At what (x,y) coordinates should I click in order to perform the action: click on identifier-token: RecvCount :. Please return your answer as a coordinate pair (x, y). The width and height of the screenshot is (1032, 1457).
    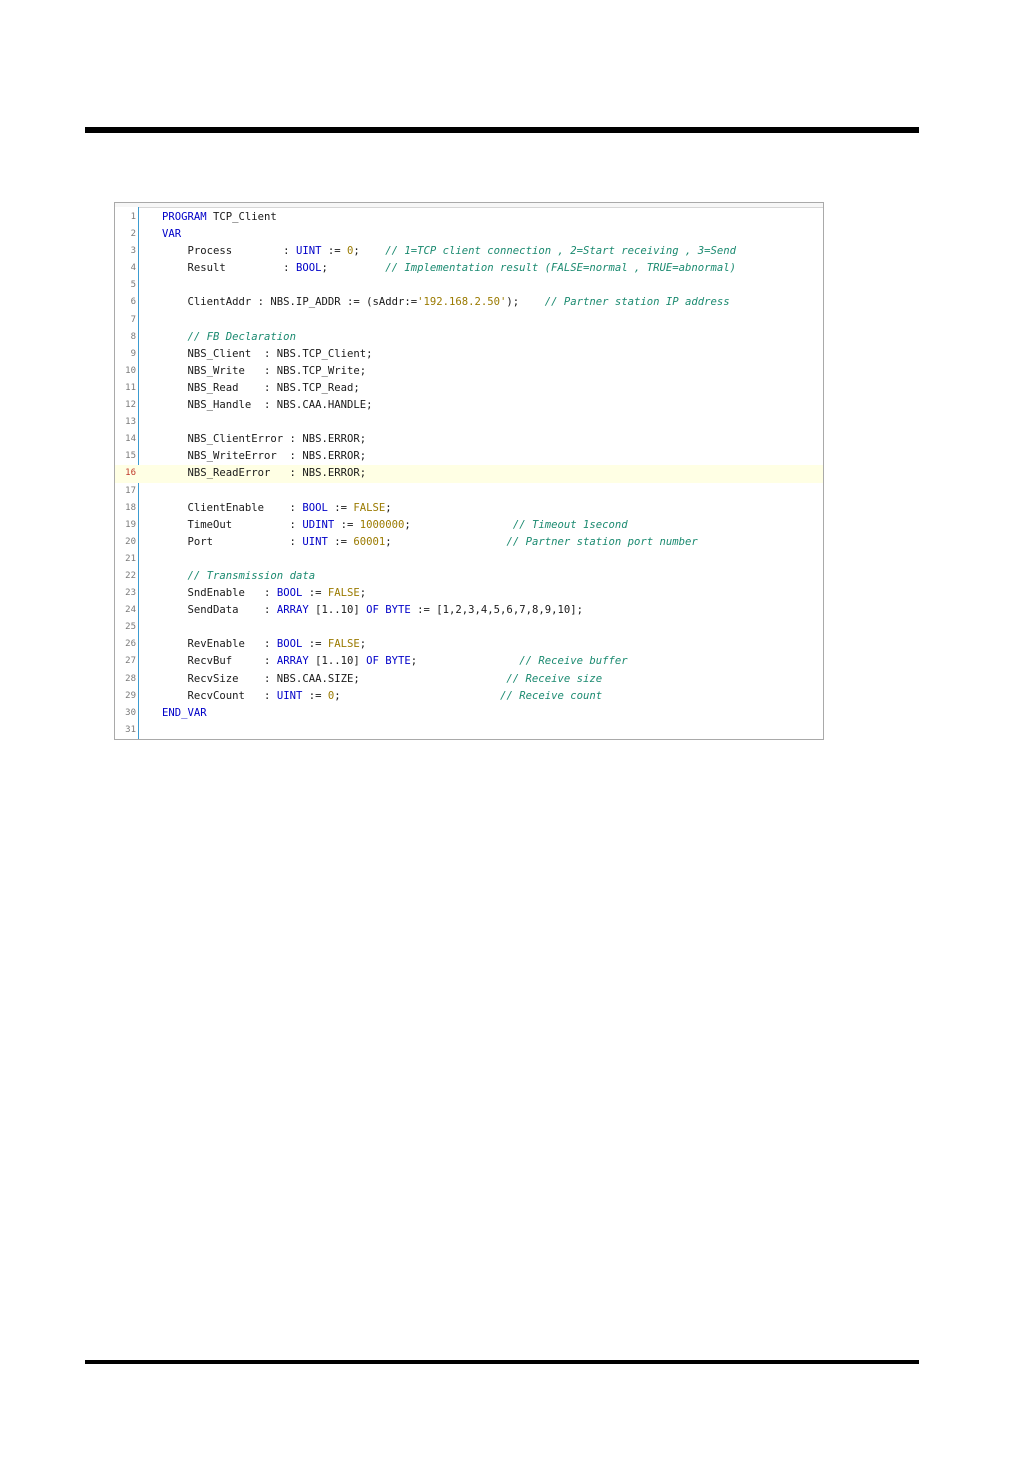
    Looking at the image, I should click on (219, 695).